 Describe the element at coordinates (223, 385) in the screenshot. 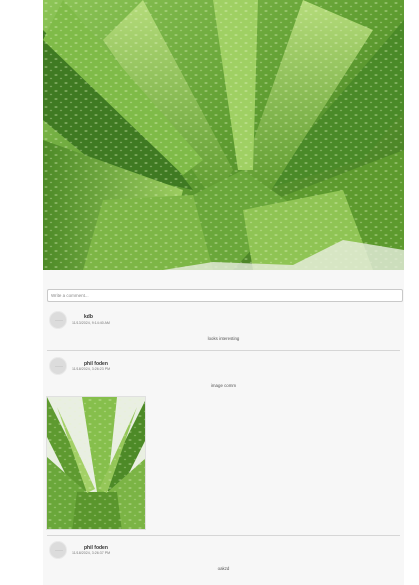

I see `comment-text: image comm` at that location.